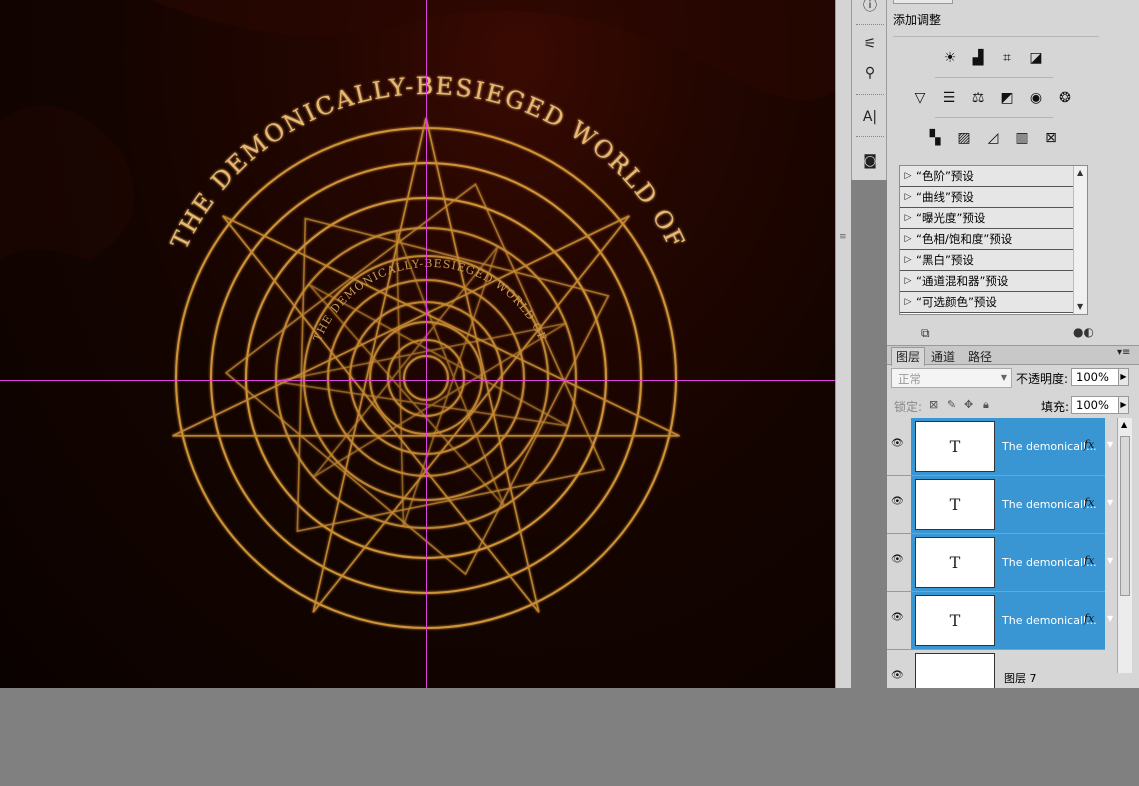  I want to click on invert-icon: ▚, so click(935, 138).